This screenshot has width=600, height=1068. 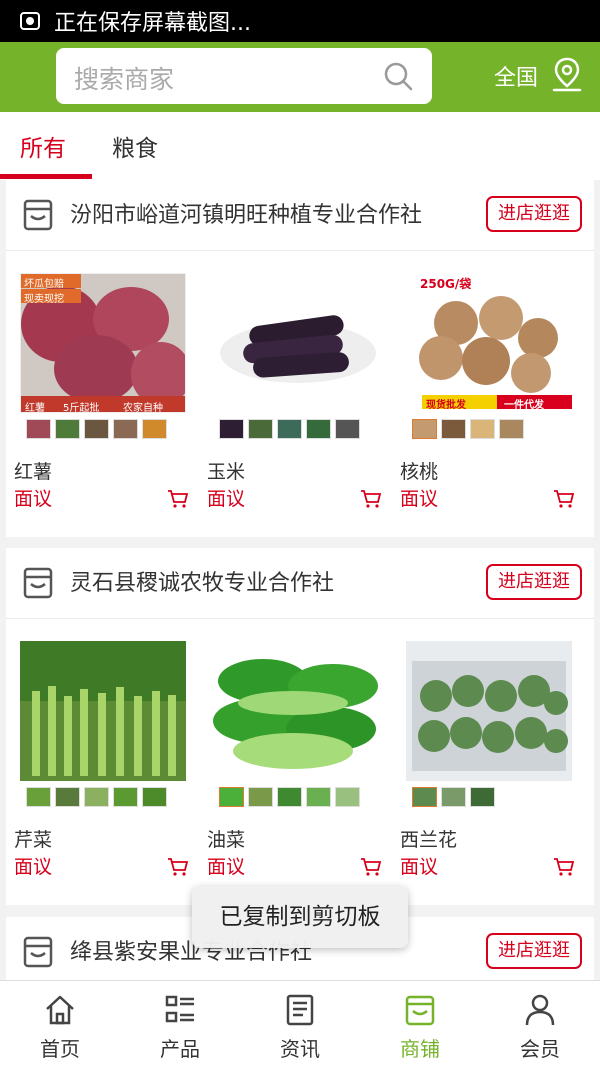 What do you see at coordinates (226, 470) in the screenshot?
I see `product-name: 玉米` at bounding box center [226, 470].